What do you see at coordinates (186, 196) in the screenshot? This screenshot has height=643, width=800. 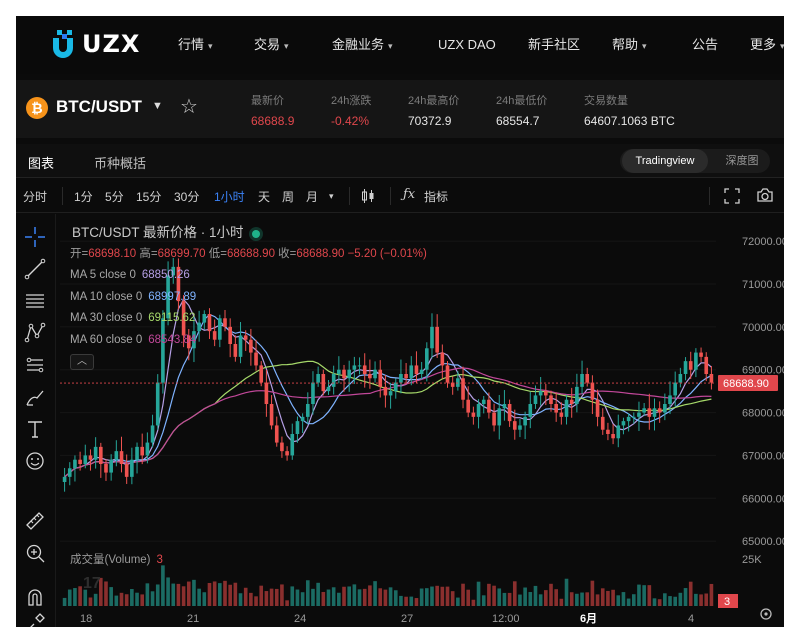 I see `interval-30m: 30分` at bounding box center [186, 196].